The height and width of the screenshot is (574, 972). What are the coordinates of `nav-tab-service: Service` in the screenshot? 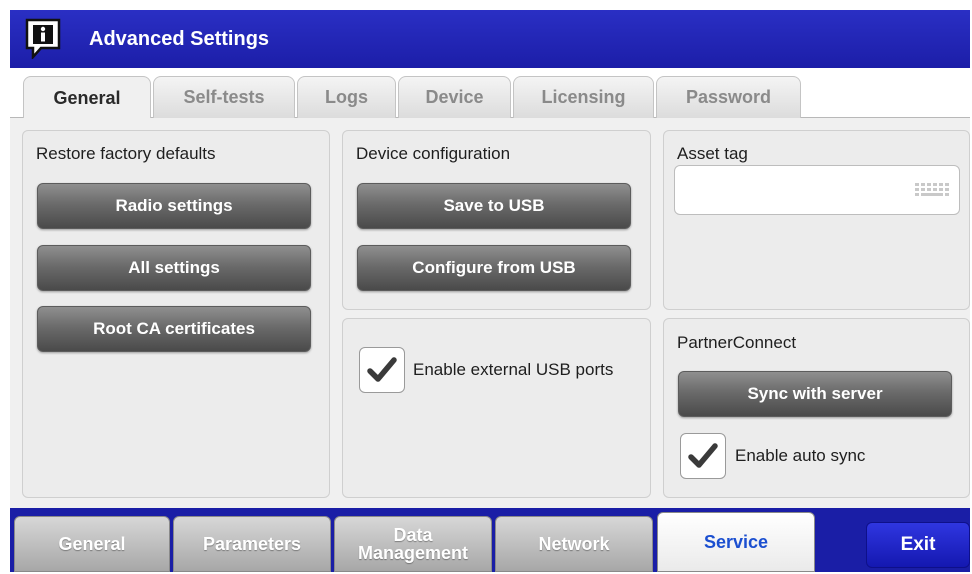 It's located at (736, 542).